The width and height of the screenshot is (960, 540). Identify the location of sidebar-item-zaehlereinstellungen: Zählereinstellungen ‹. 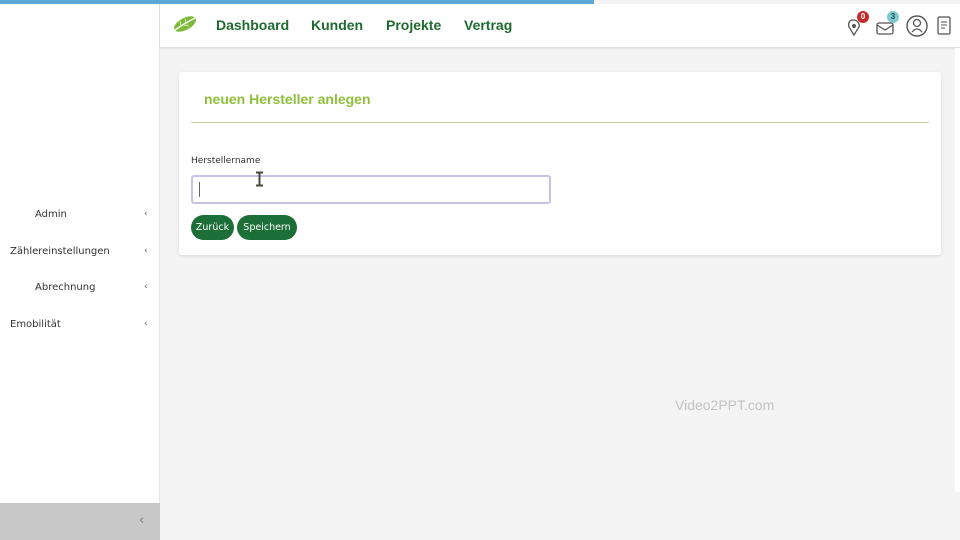
(80, 251).